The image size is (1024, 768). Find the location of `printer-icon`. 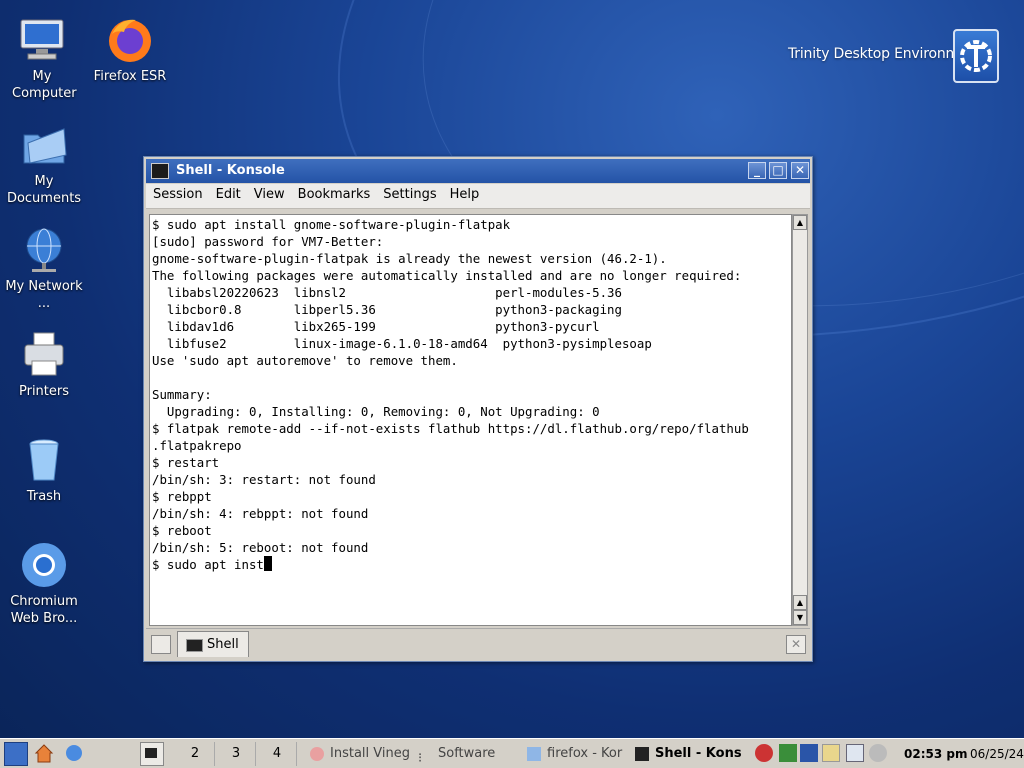

printer-icon is located at coordinates (44, 355).